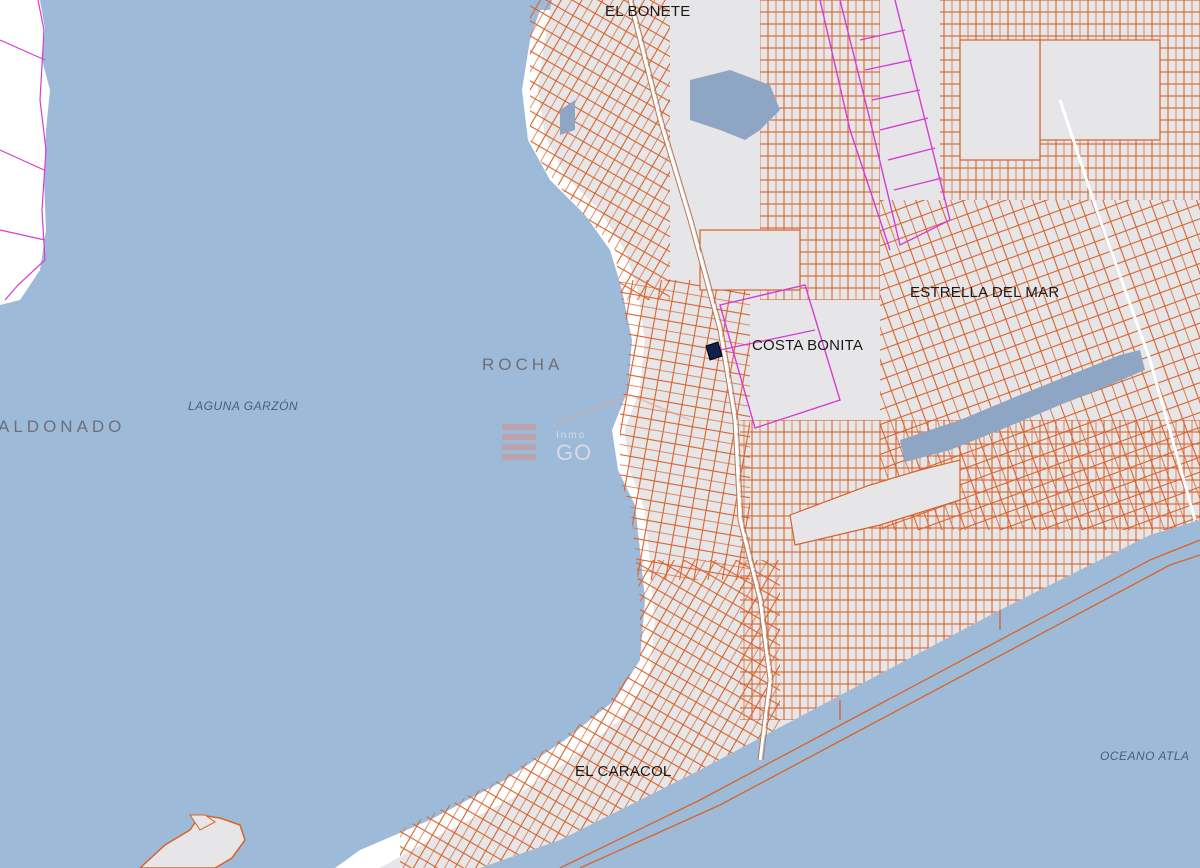 This screenshot has height=868, width=1200. I want to click on label-maldonado: ALDONADO, so click(63, 426).